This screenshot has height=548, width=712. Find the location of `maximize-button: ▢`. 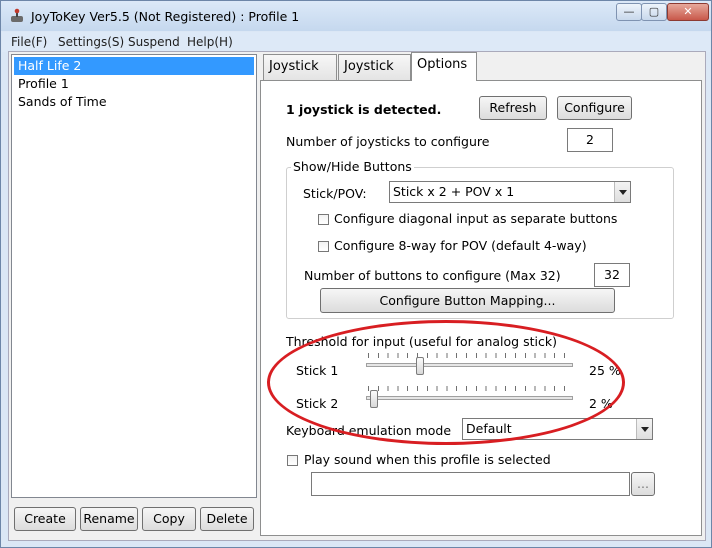

maximize-button: ▢ is located at coordinates (654, 12).